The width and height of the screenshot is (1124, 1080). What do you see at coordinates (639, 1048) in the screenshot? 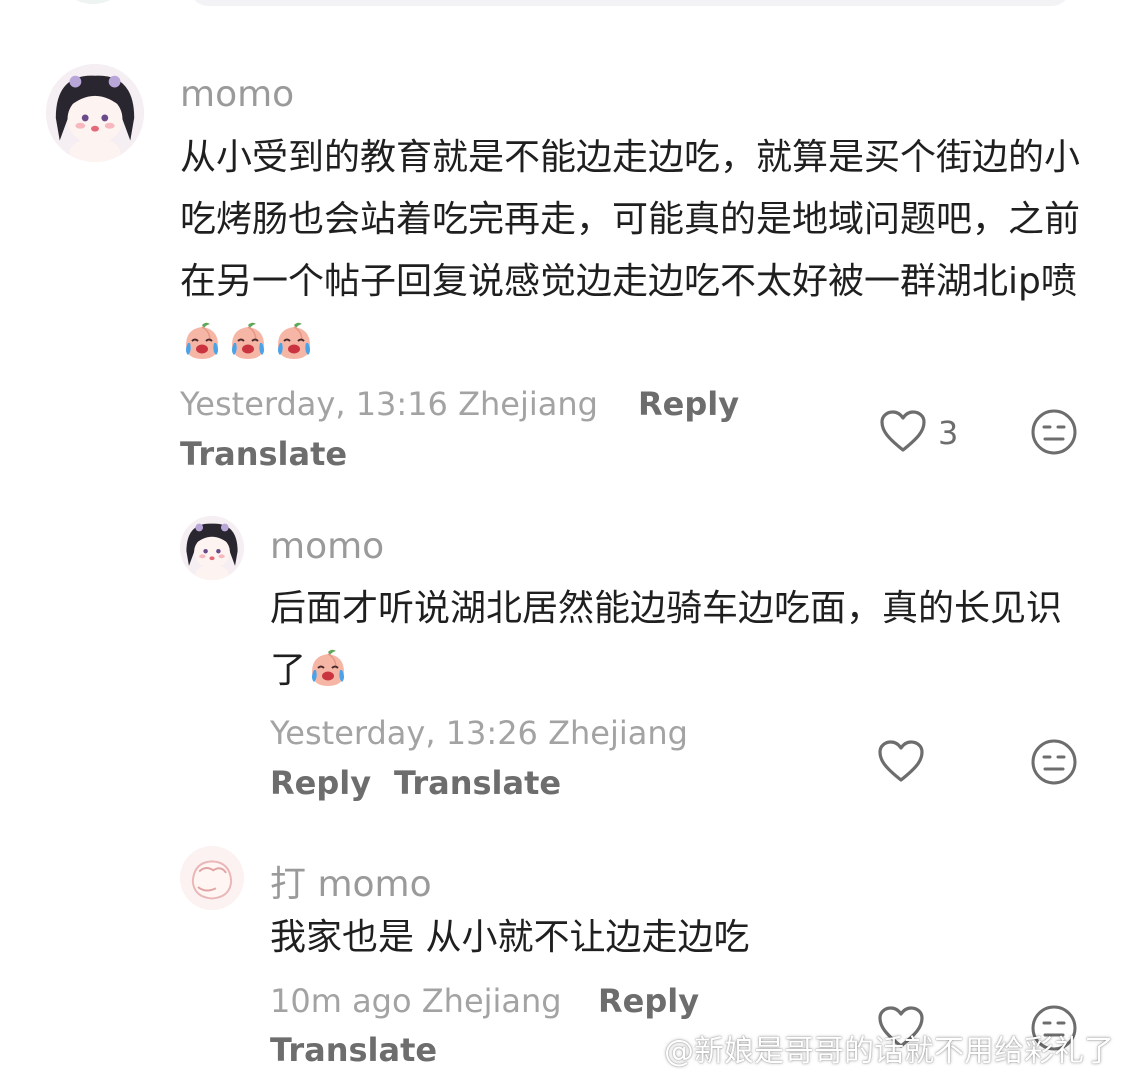
I see `weibo-logo-icon` at bounding box center [639, 1048].